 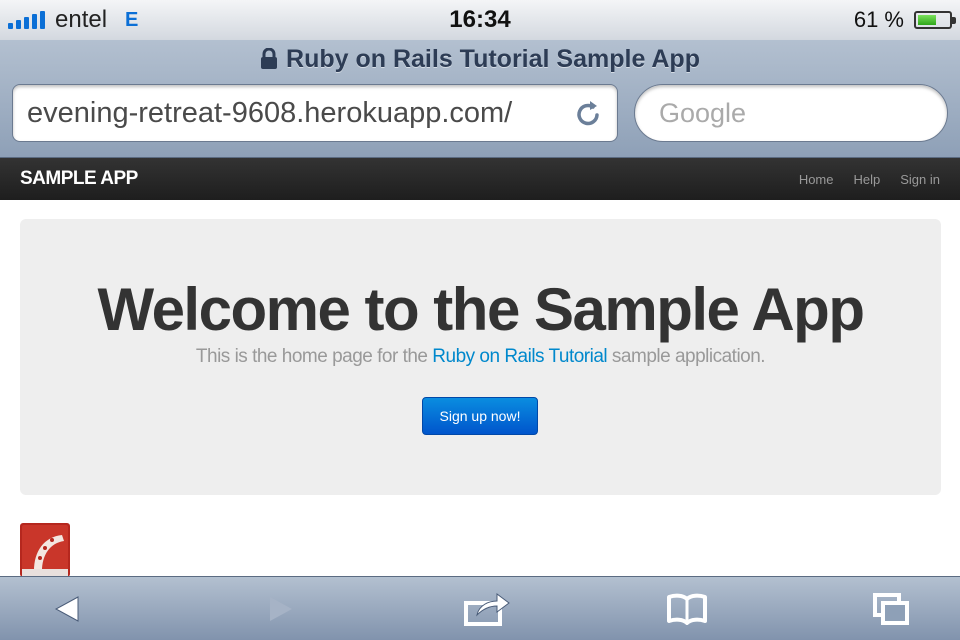 I want to click on battery-percent: 61 %, so click(x=878, y=19).